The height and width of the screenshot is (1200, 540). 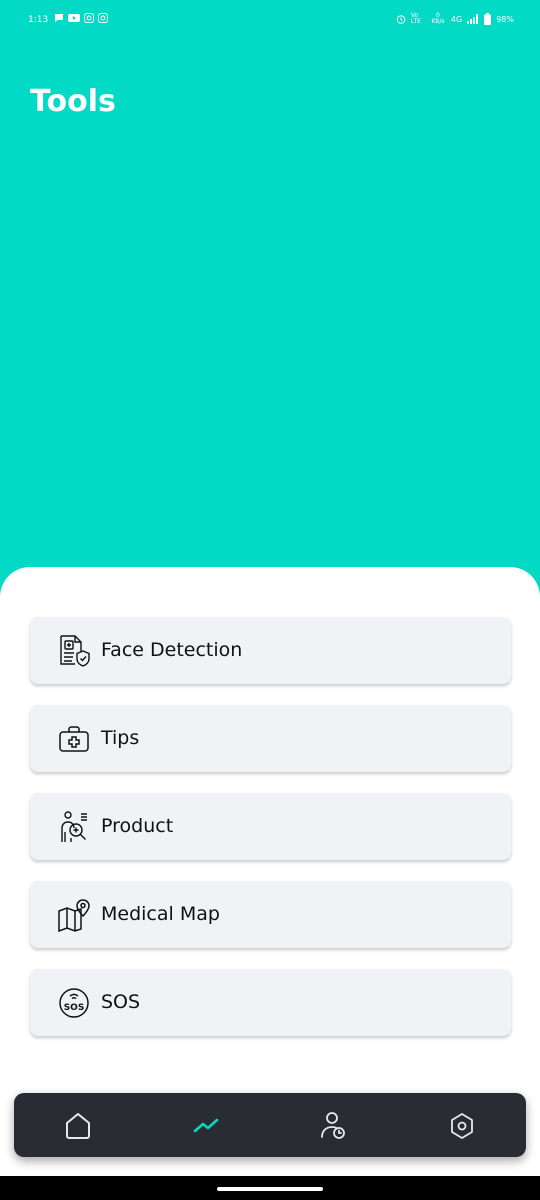 What do you see at coordinates (59, 18) in the screenshot?
I see `chat-icon` at bounding box center [59, 18].